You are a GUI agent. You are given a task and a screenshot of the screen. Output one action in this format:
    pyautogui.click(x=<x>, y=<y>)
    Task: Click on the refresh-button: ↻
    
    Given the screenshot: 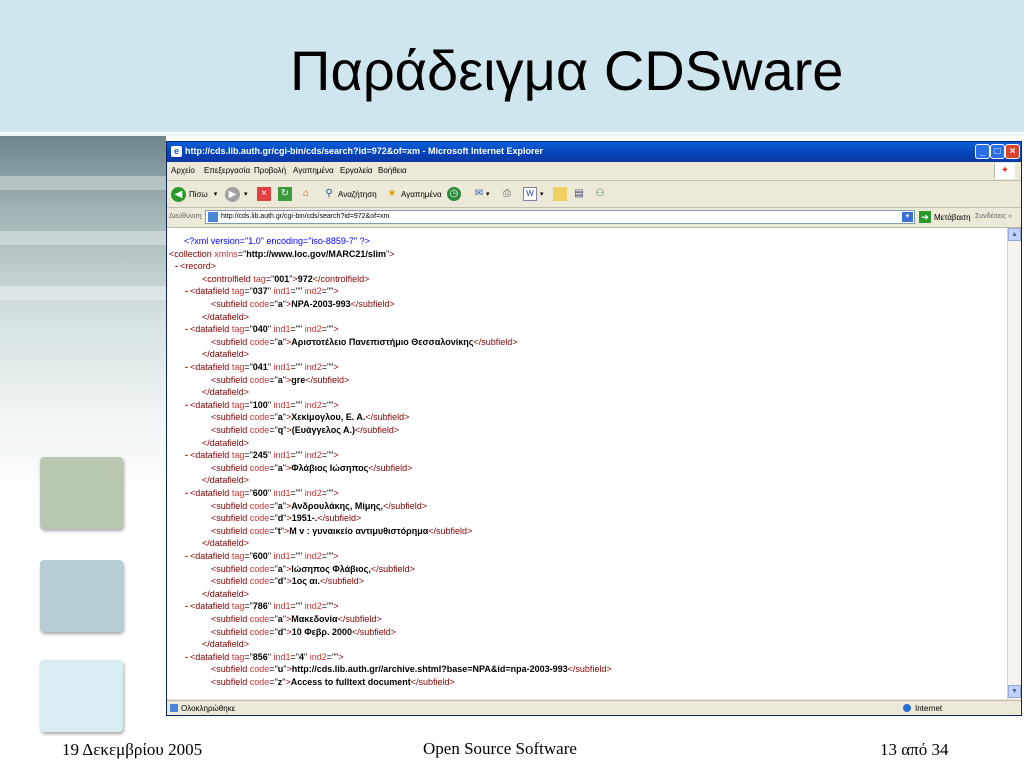 What is the action you would take?
    pyautogui.click(x=285, y=194)
    